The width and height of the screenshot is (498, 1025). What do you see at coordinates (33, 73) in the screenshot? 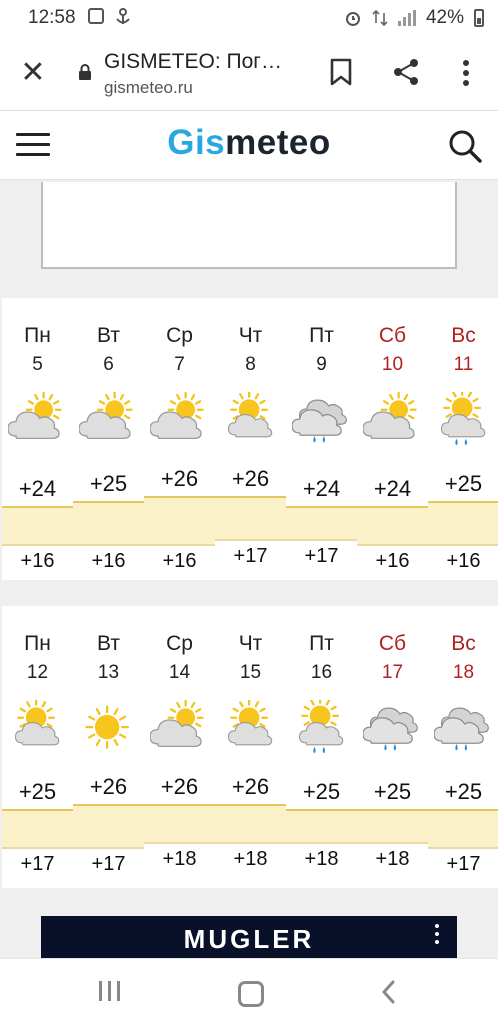
I see `close-icon: ✕` at bounding box center [33, 73].